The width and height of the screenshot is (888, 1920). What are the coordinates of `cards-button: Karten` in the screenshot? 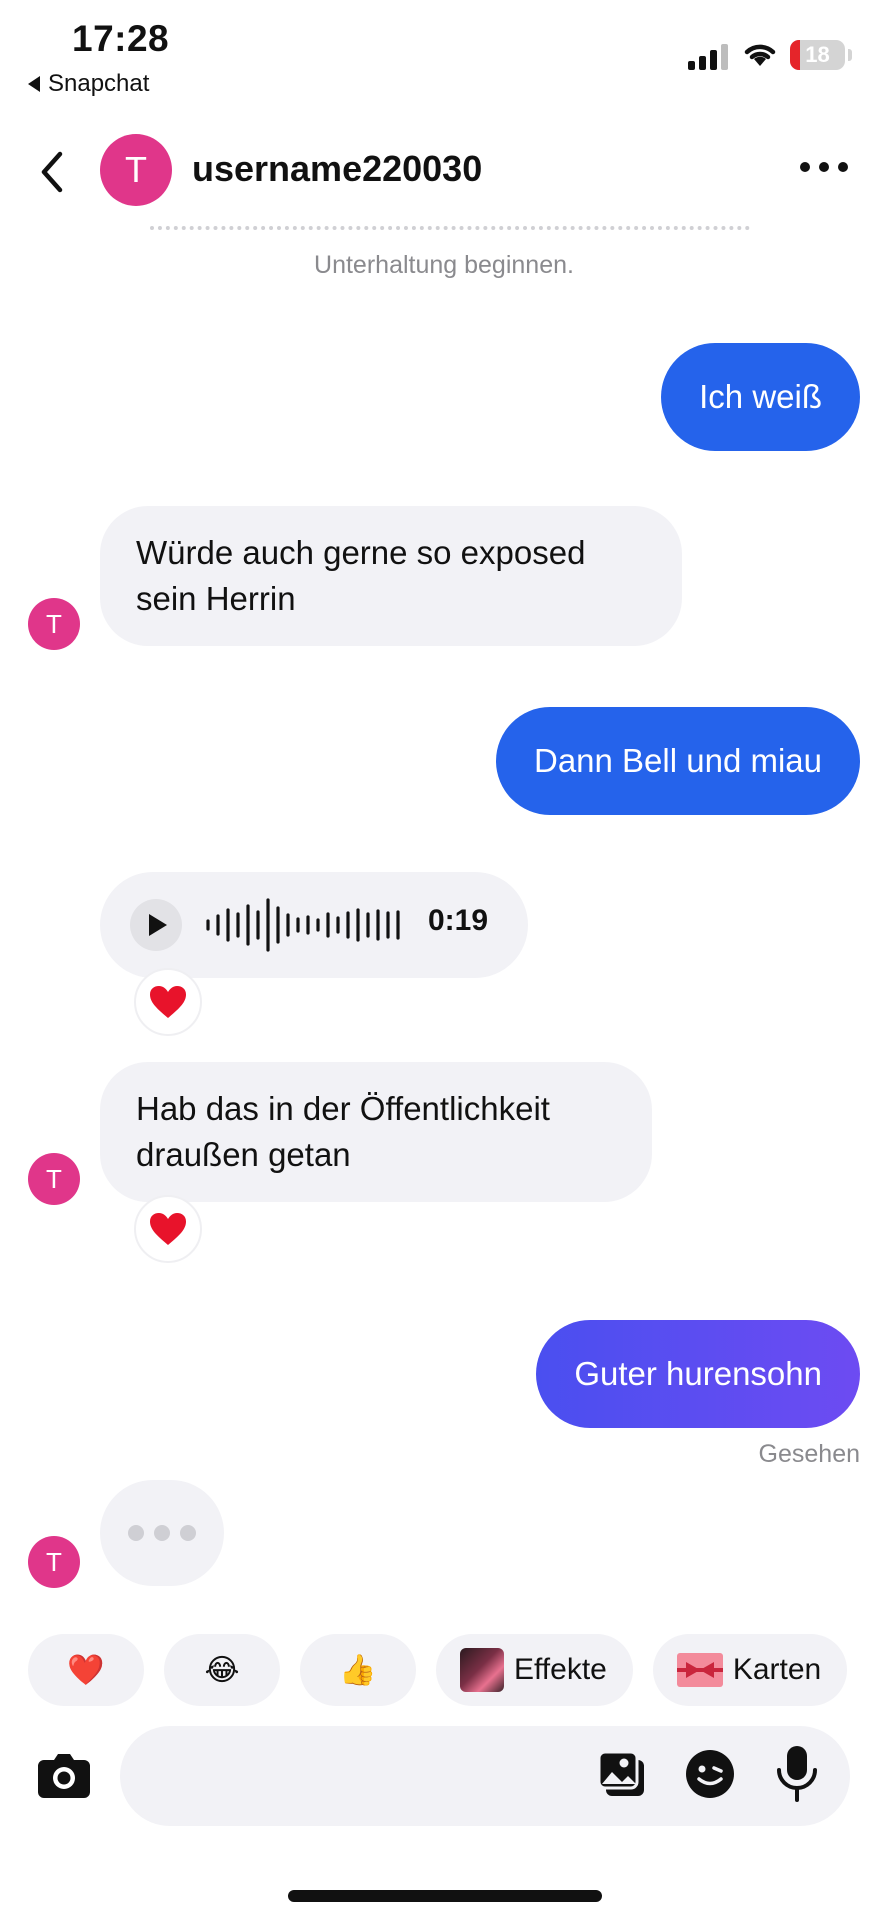 It's located at (750, 1670).